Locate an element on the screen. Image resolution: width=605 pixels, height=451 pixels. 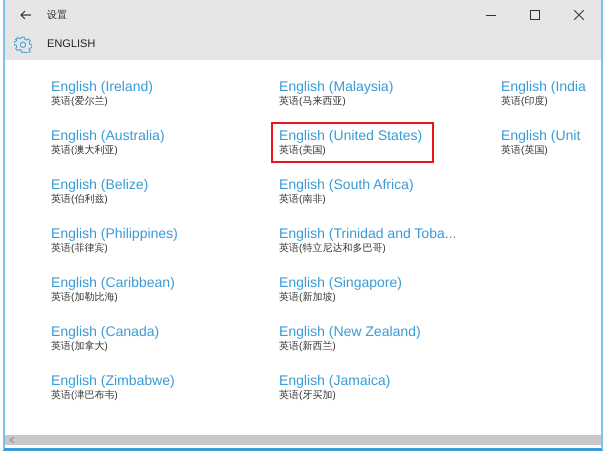
language-option: English (New Zealand) 英语(新西兰) is located at coordinates (351, 338).